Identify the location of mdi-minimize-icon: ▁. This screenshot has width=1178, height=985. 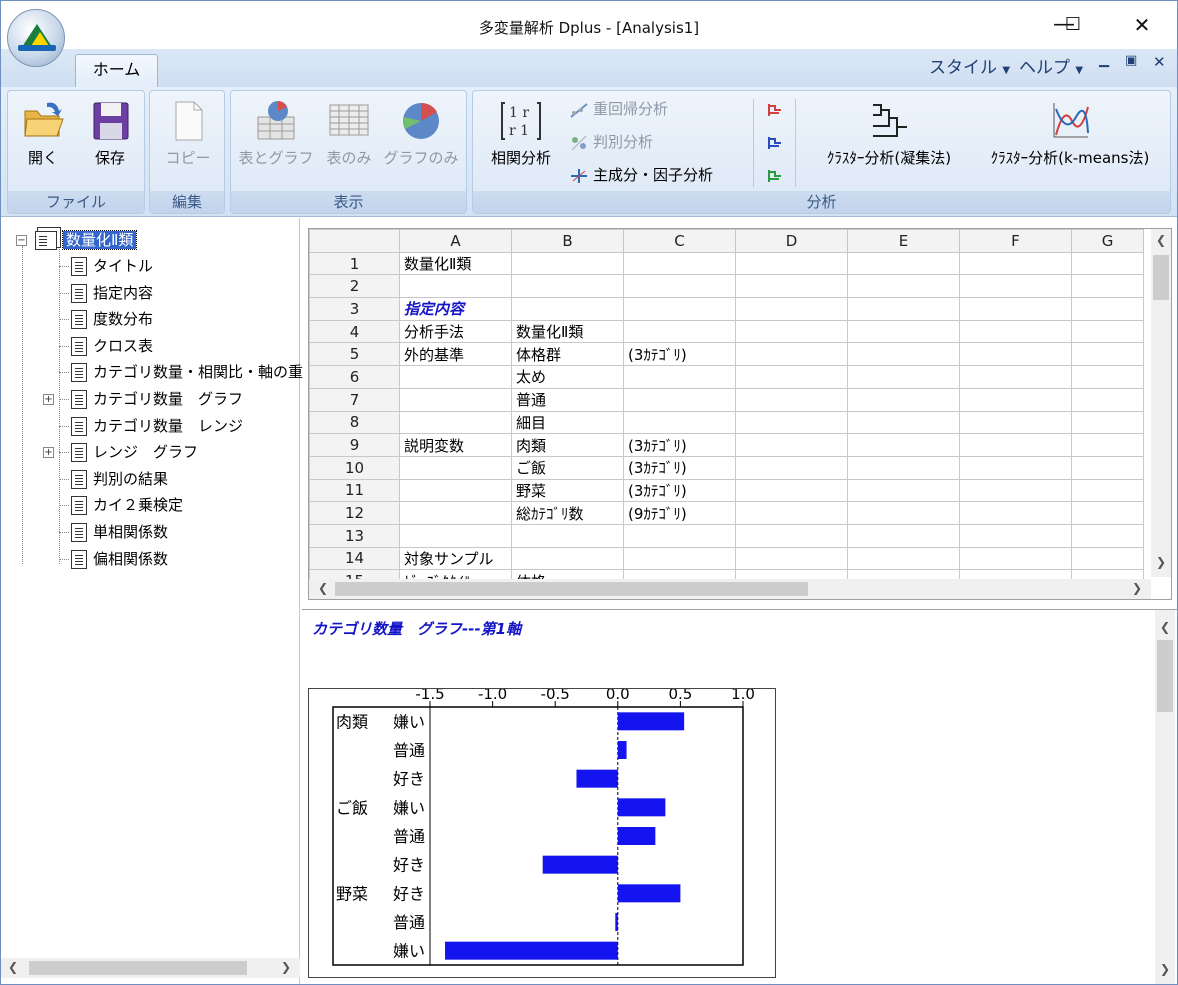
(1104, 60).